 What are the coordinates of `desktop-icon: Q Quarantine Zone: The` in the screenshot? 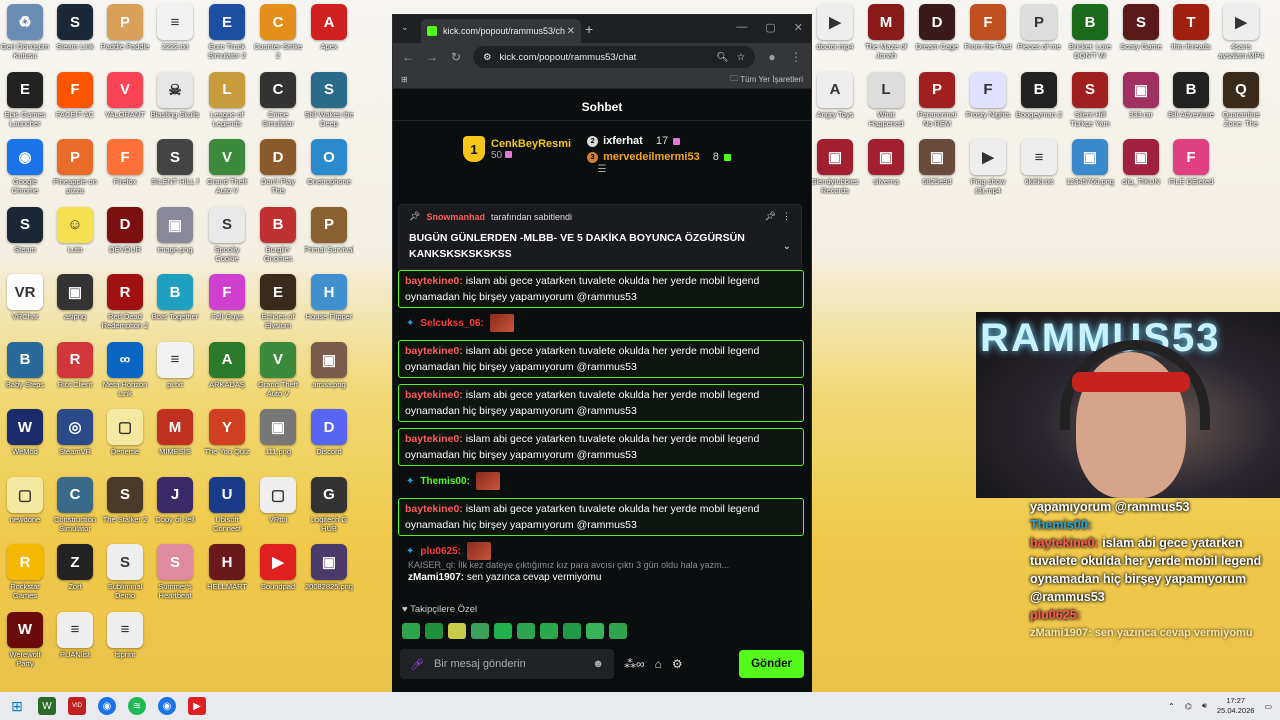 It's located at (1241, 99).